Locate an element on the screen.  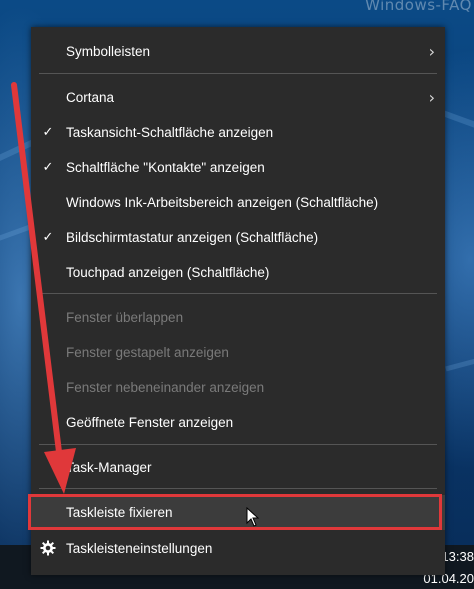
menu-item-task-manager: Task-Manager is located at coordinates (238, 467).